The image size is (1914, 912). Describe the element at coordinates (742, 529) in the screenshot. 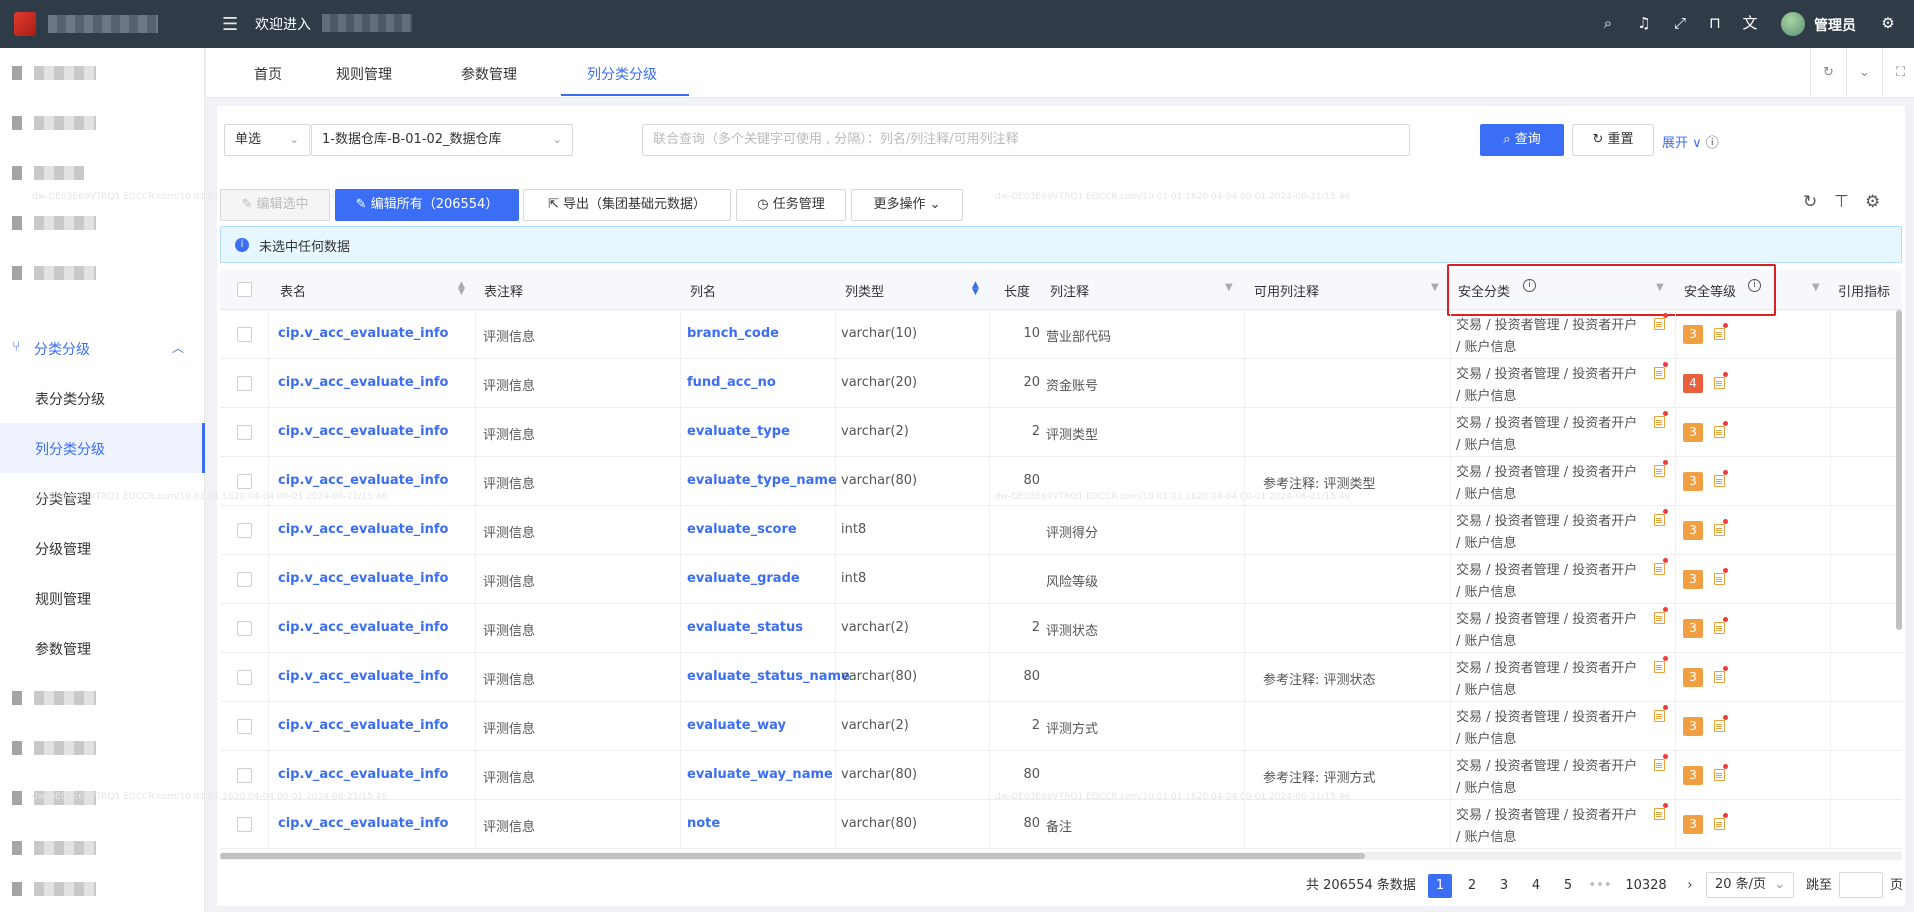

I see `cell-column-name: evaluate_score` at that location.